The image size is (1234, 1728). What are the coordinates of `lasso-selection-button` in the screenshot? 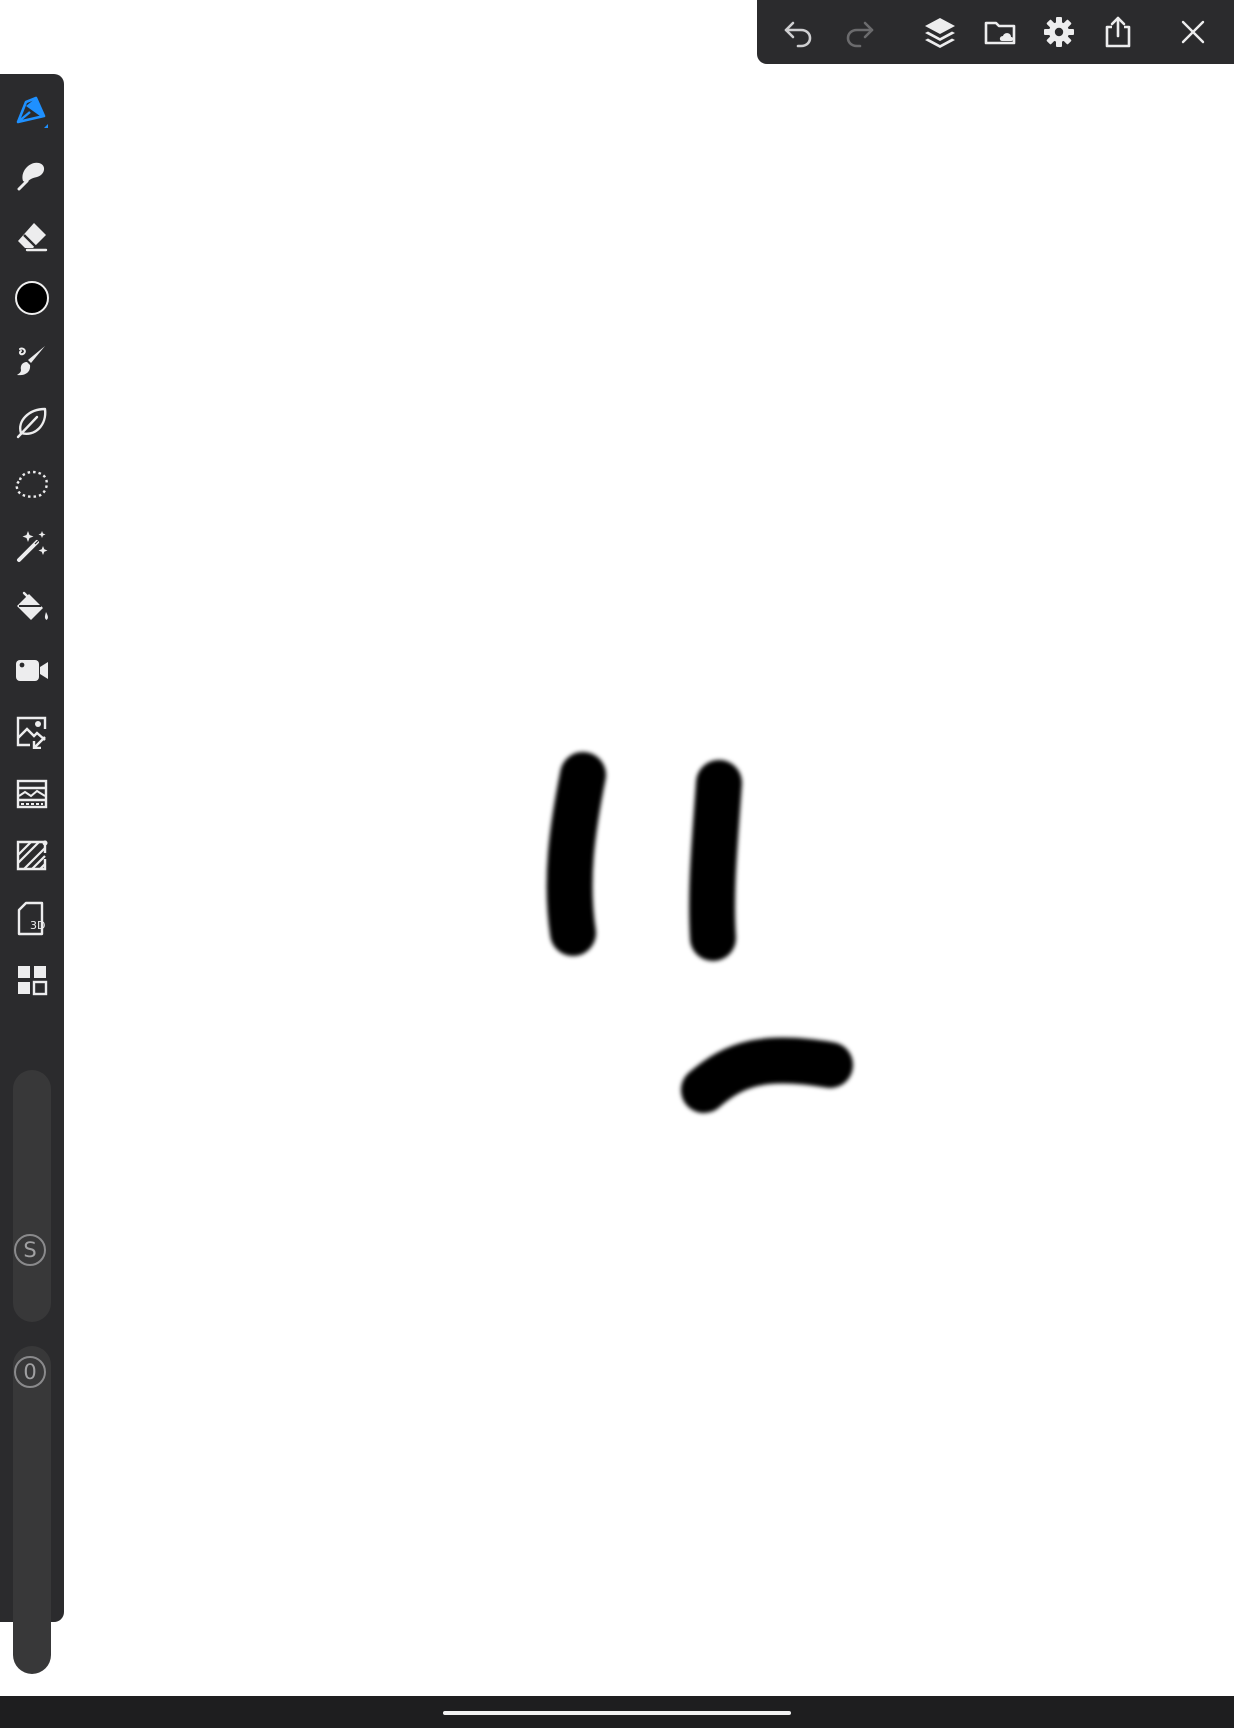 It's located at (32, 484).